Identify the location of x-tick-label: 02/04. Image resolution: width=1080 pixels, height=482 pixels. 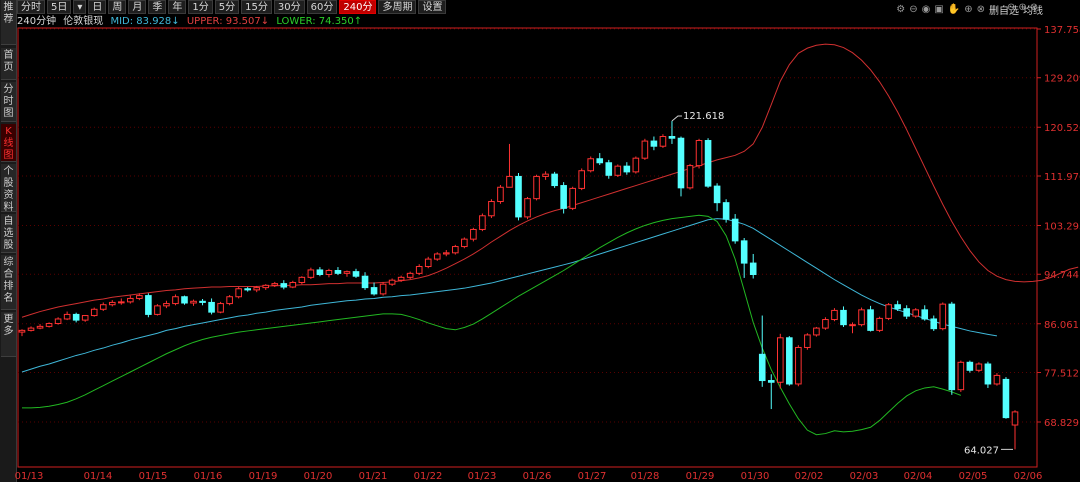
(918, 476).